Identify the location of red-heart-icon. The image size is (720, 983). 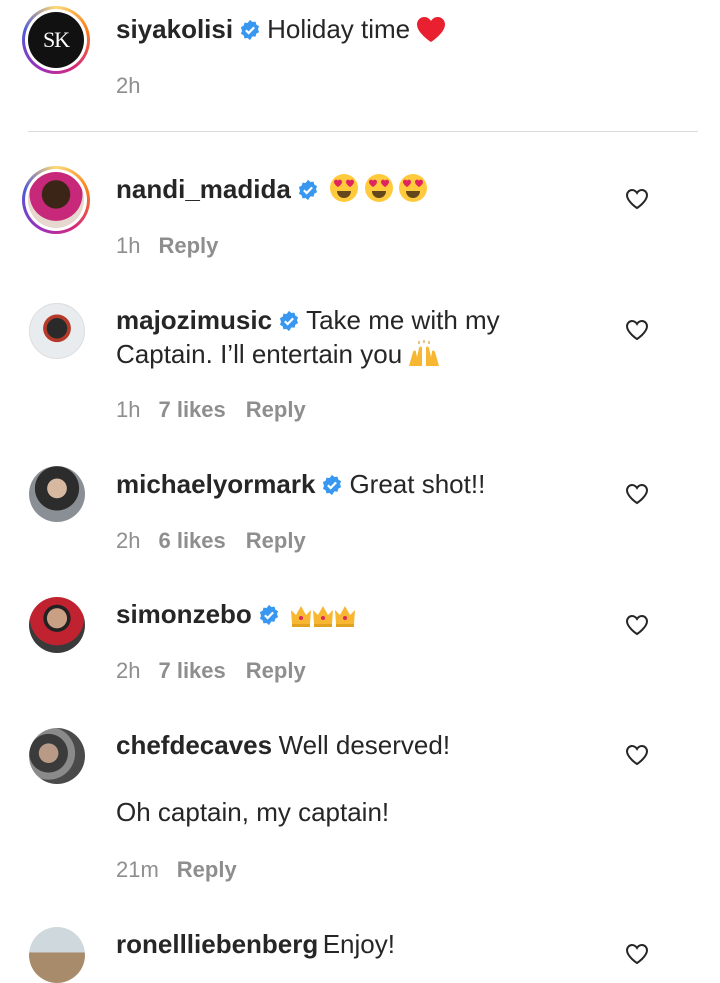
(430, 29).